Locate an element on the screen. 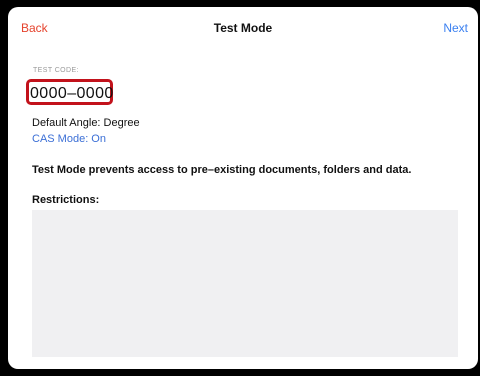  next-button: Next is located at coordinates (455, 28).